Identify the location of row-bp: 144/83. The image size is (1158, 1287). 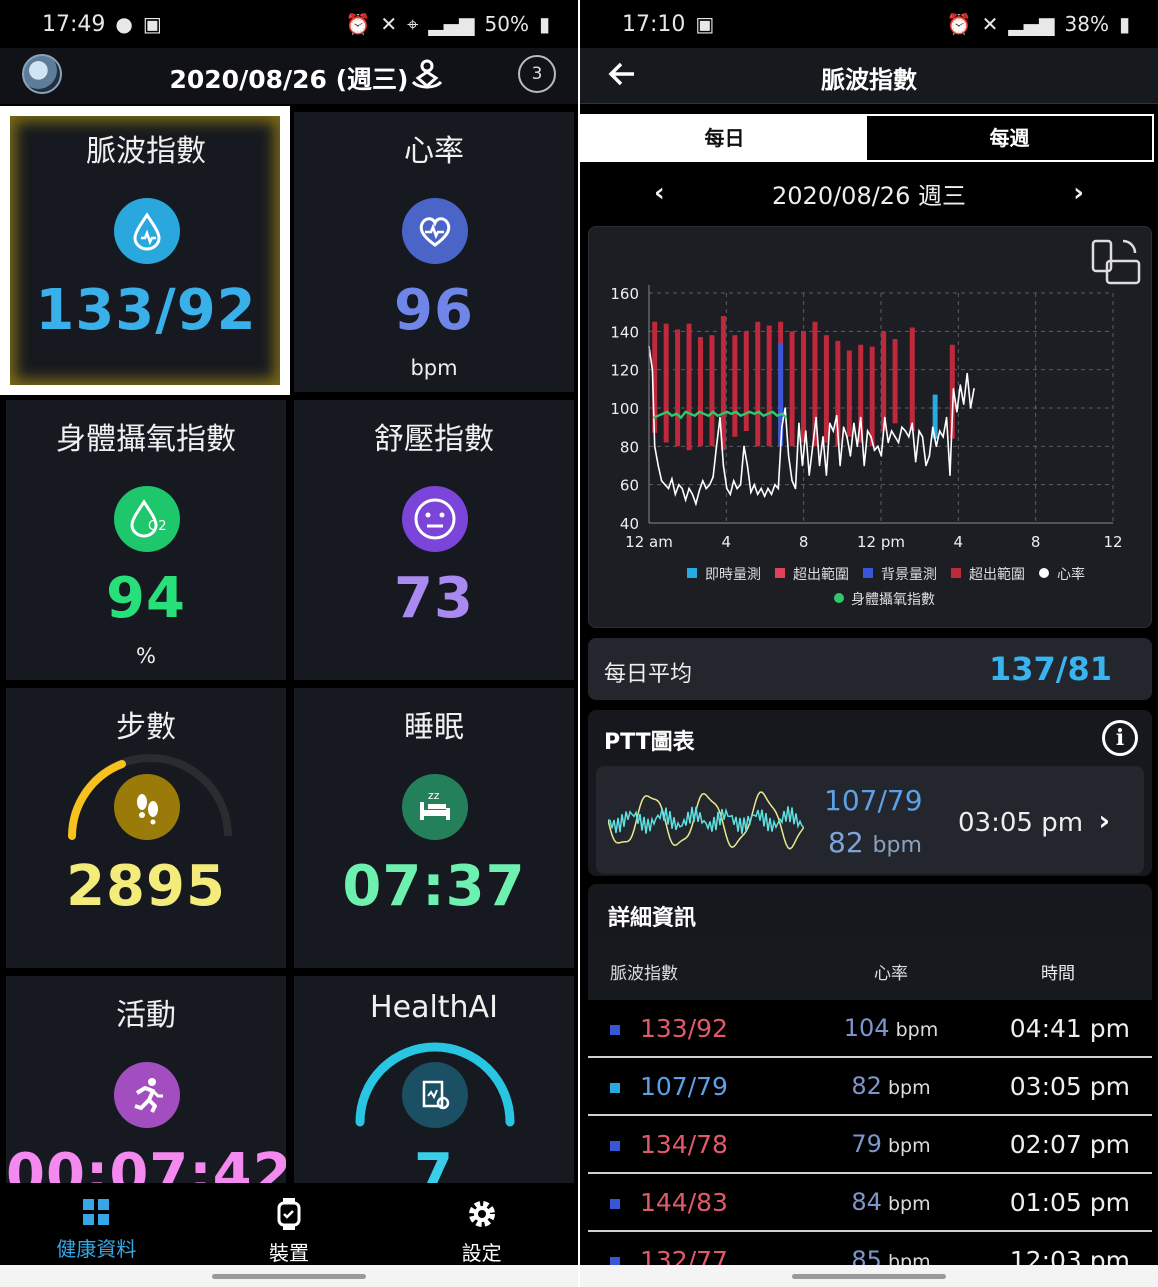
(702, 1202).